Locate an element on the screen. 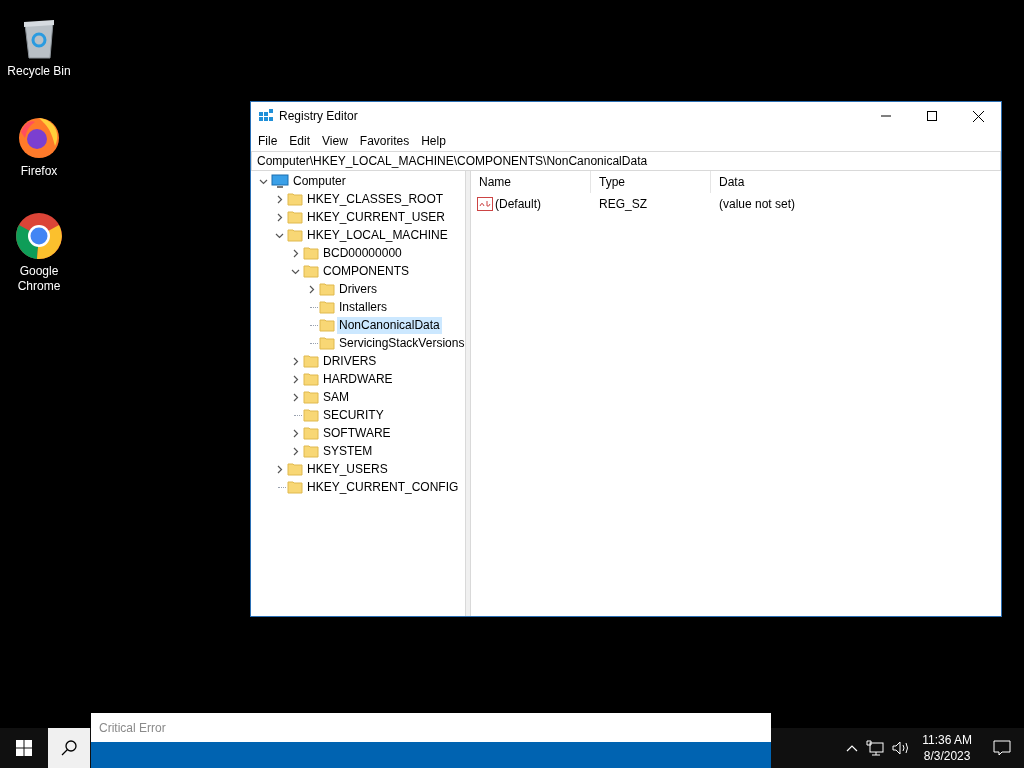  tree-item: DRIVERS is located at coordinates (350, 361).